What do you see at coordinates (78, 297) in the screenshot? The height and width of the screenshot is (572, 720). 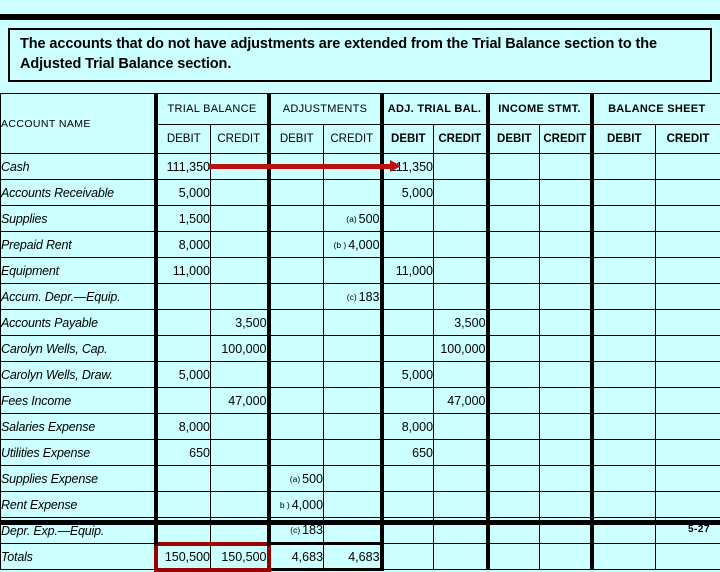 I see `account-name-cell: Accum. Depr.—Equip.` at bounding box center [78, 297].